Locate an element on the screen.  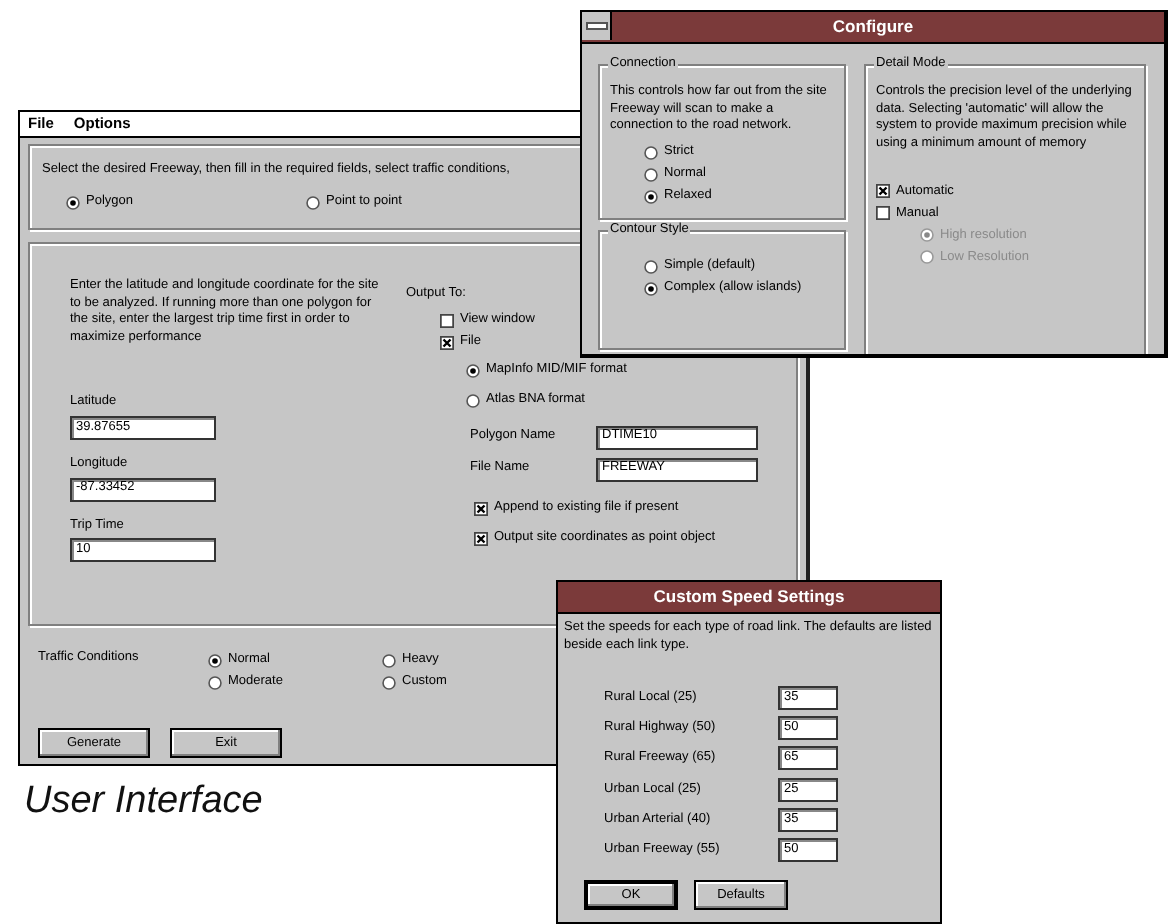
system-menu-icon is located at coordinates (597, 26).